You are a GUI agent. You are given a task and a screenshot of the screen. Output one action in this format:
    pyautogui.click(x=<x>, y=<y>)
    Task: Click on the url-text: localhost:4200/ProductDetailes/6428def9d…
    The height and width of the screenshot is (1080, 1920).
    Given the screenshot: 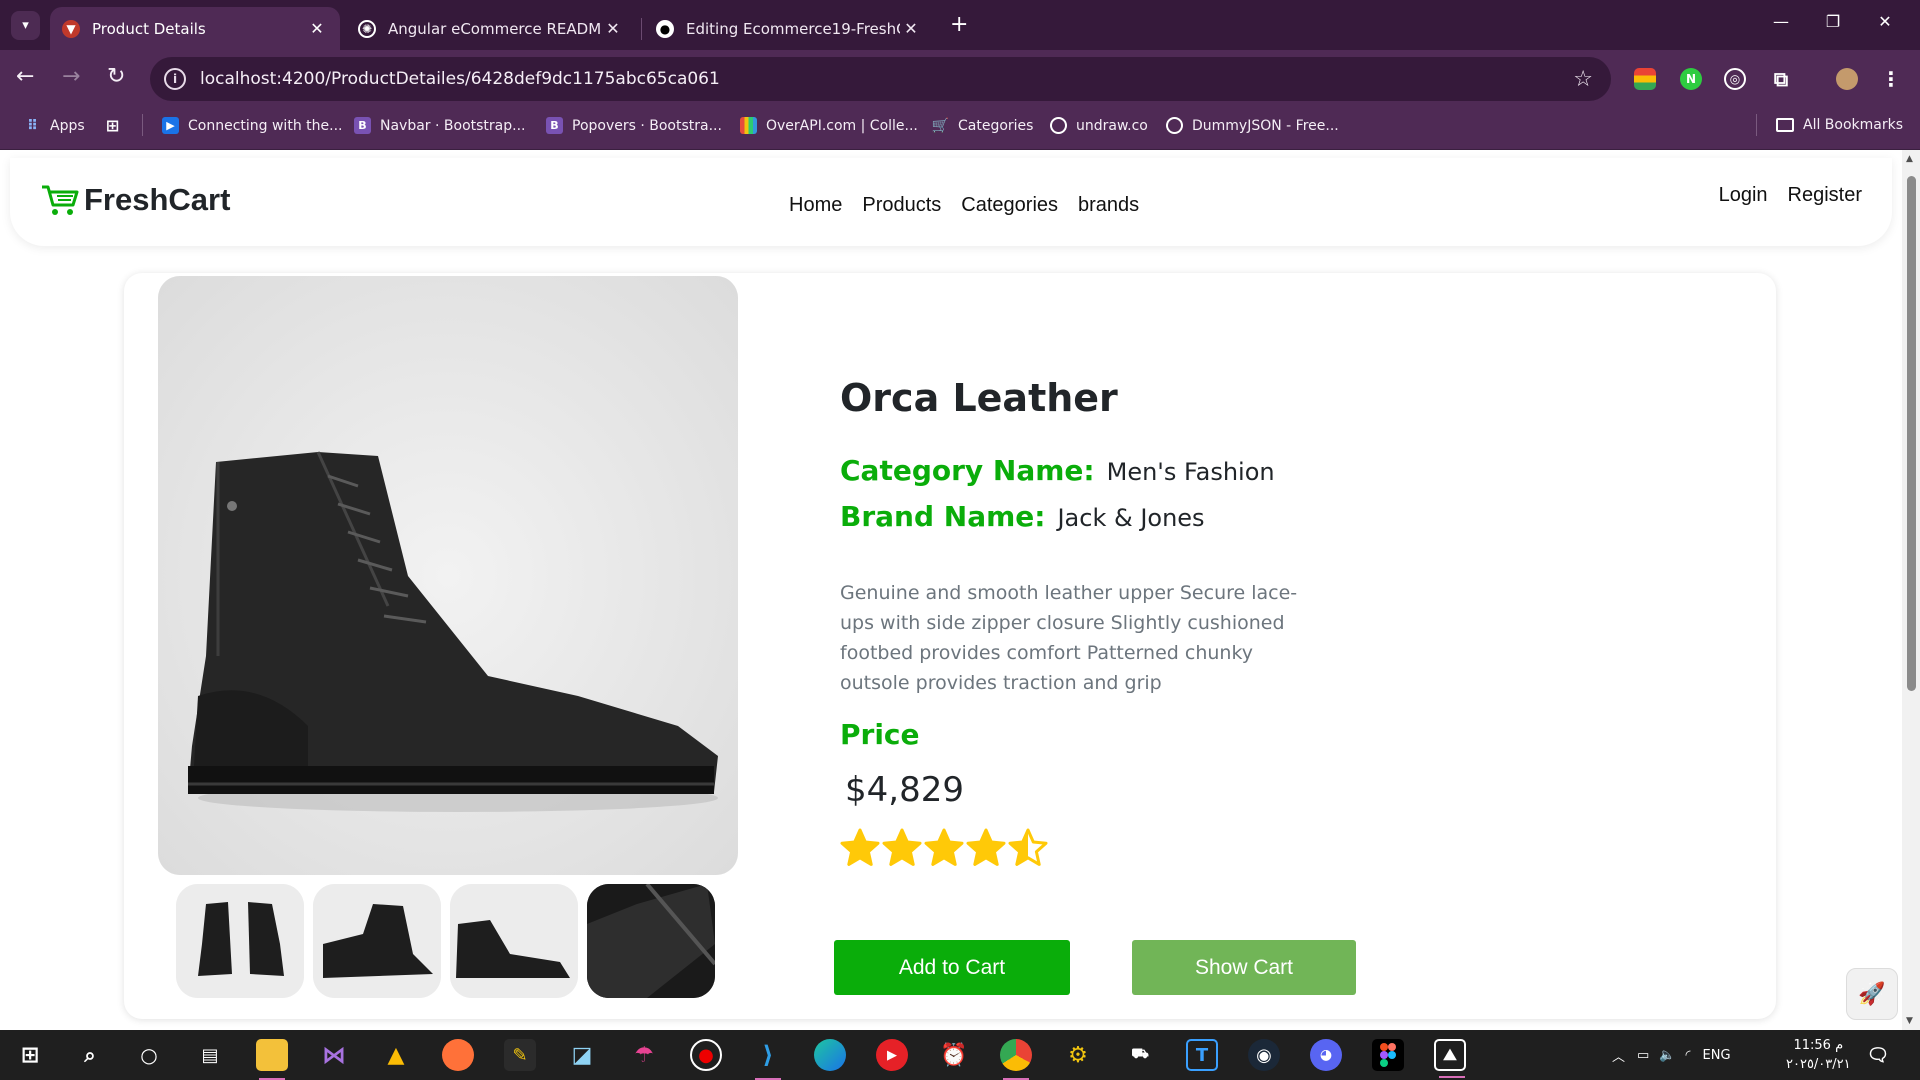 What is the action you would take?
    pyautogui.click(x=886, y=79)
    